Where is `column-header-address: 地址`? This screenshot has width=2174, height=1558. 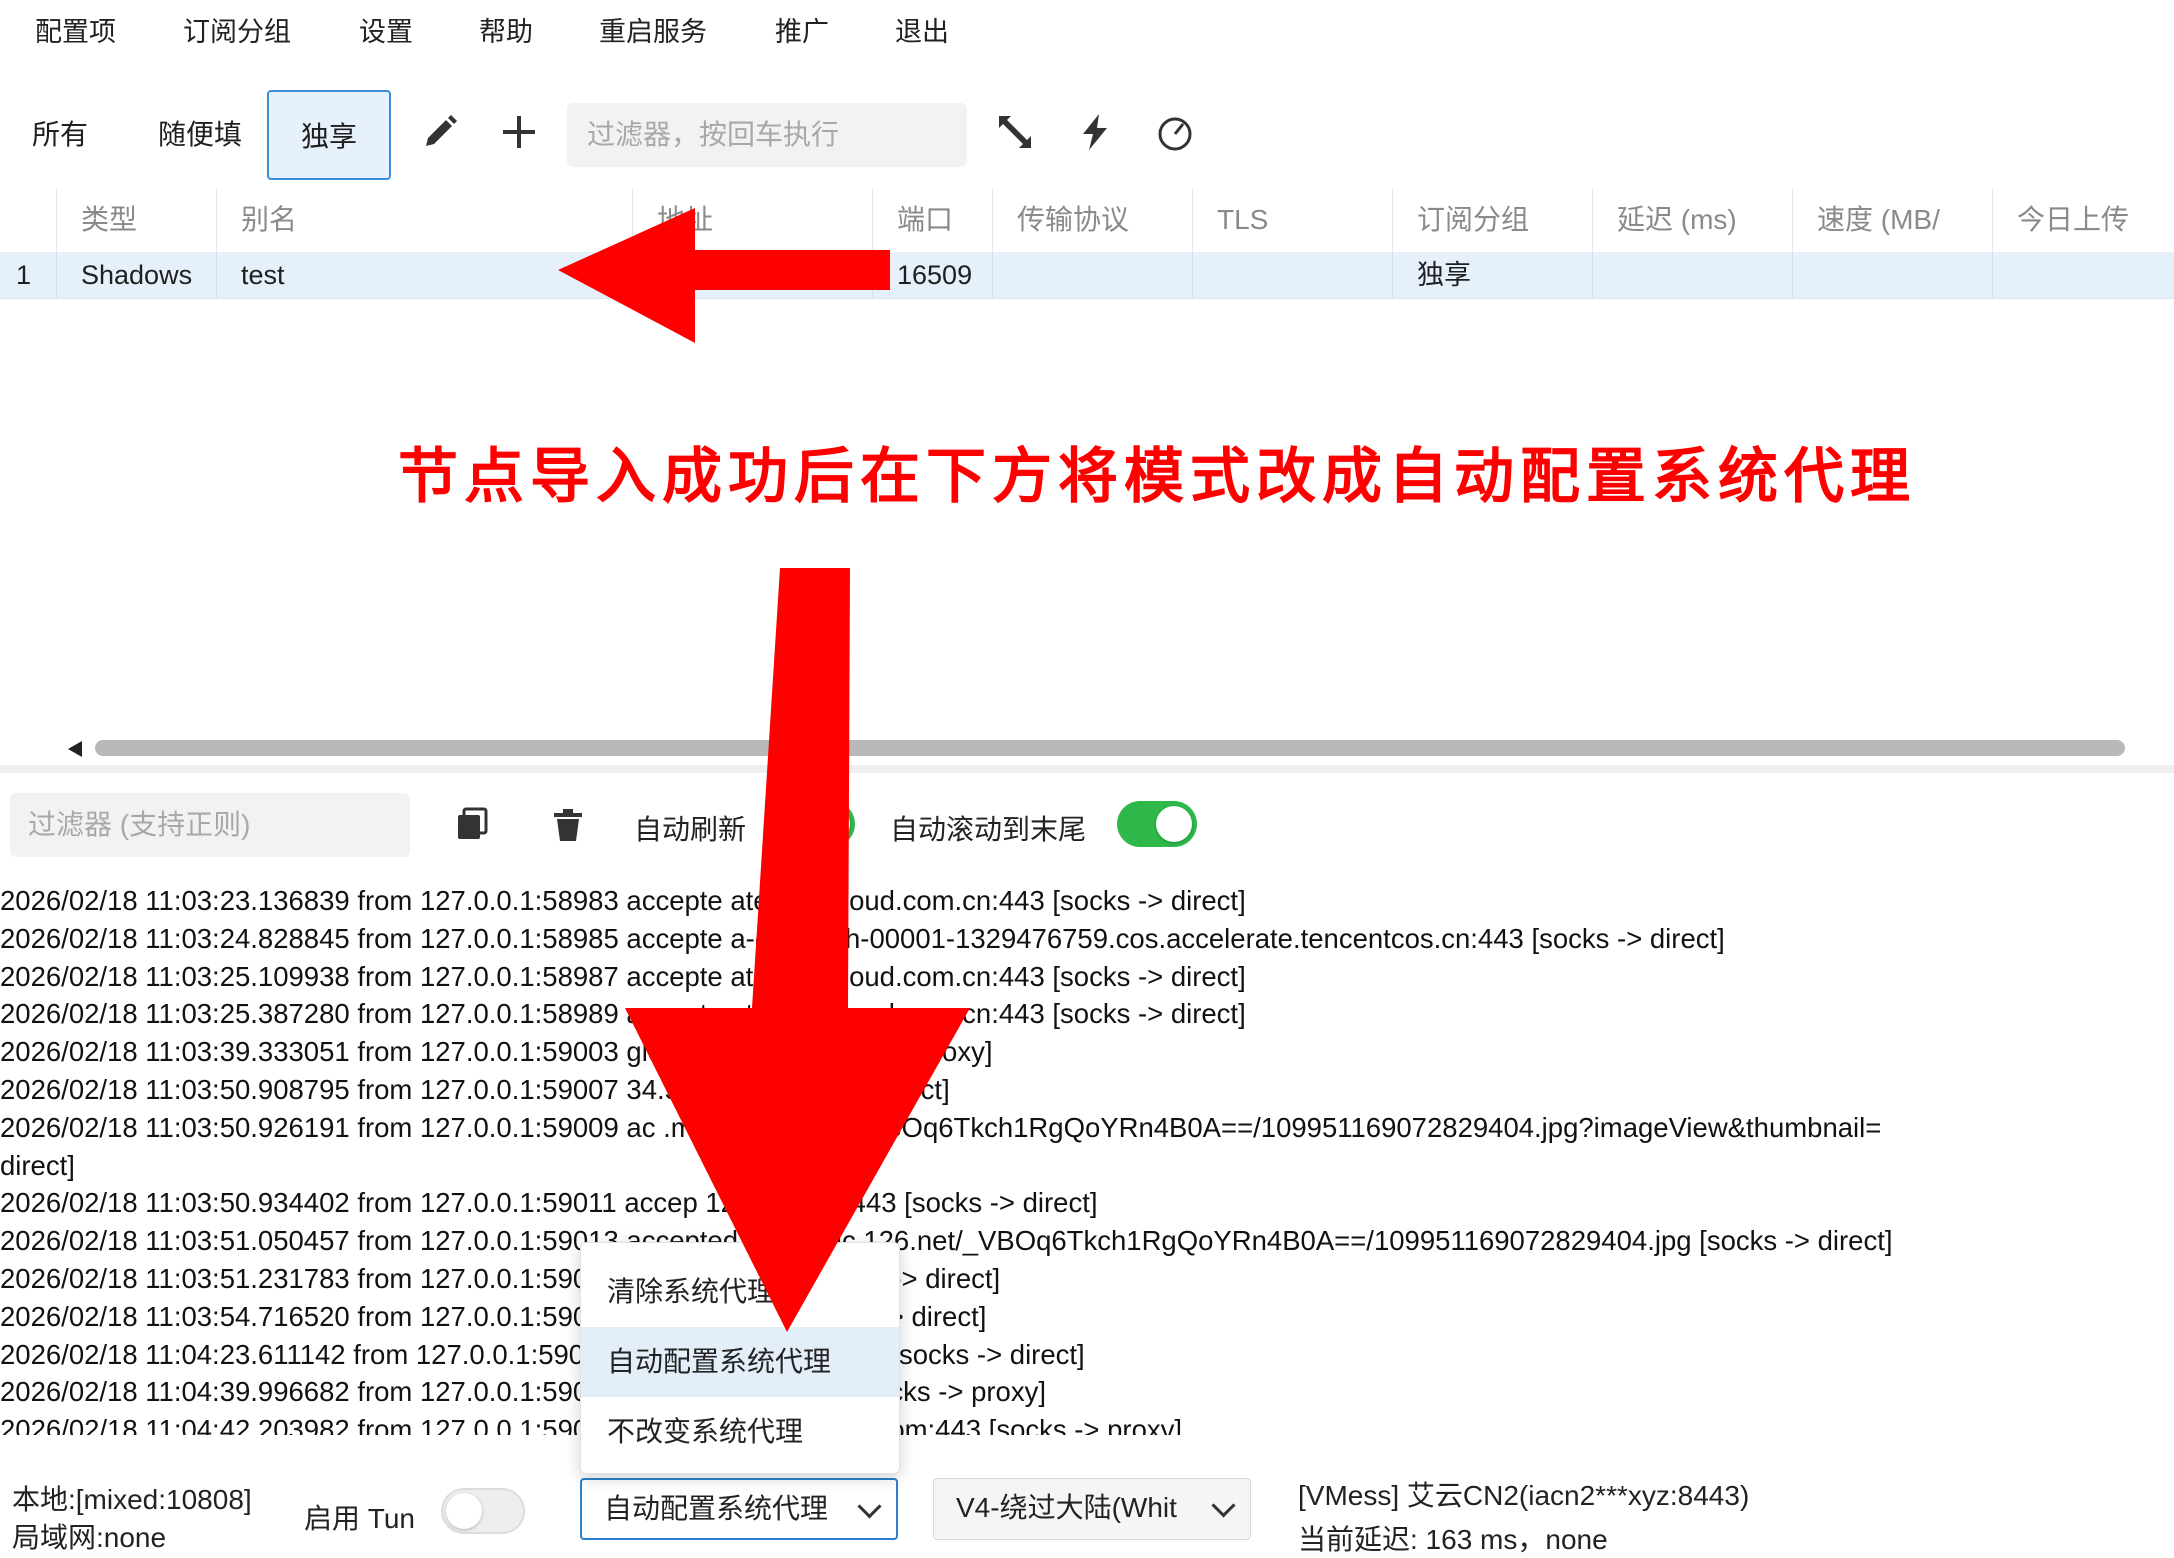 column-header-address: 地址 is located at coordinates (752, 220).